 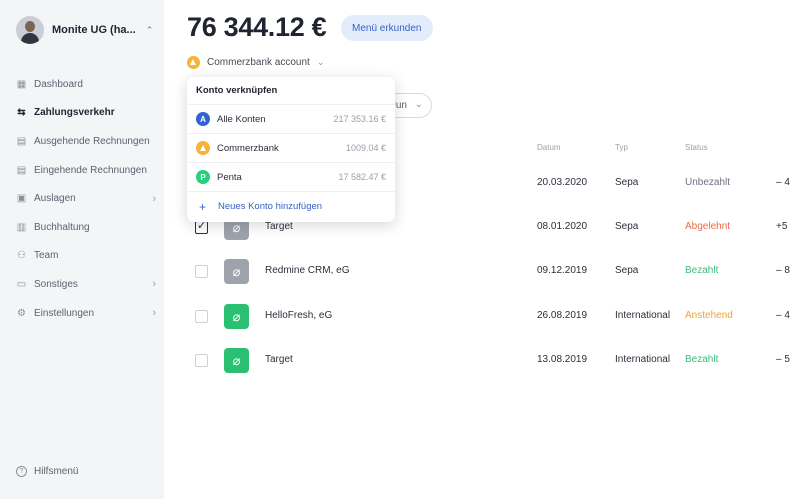 I want to click on plus-icon: +, so click(x=202, y=206).